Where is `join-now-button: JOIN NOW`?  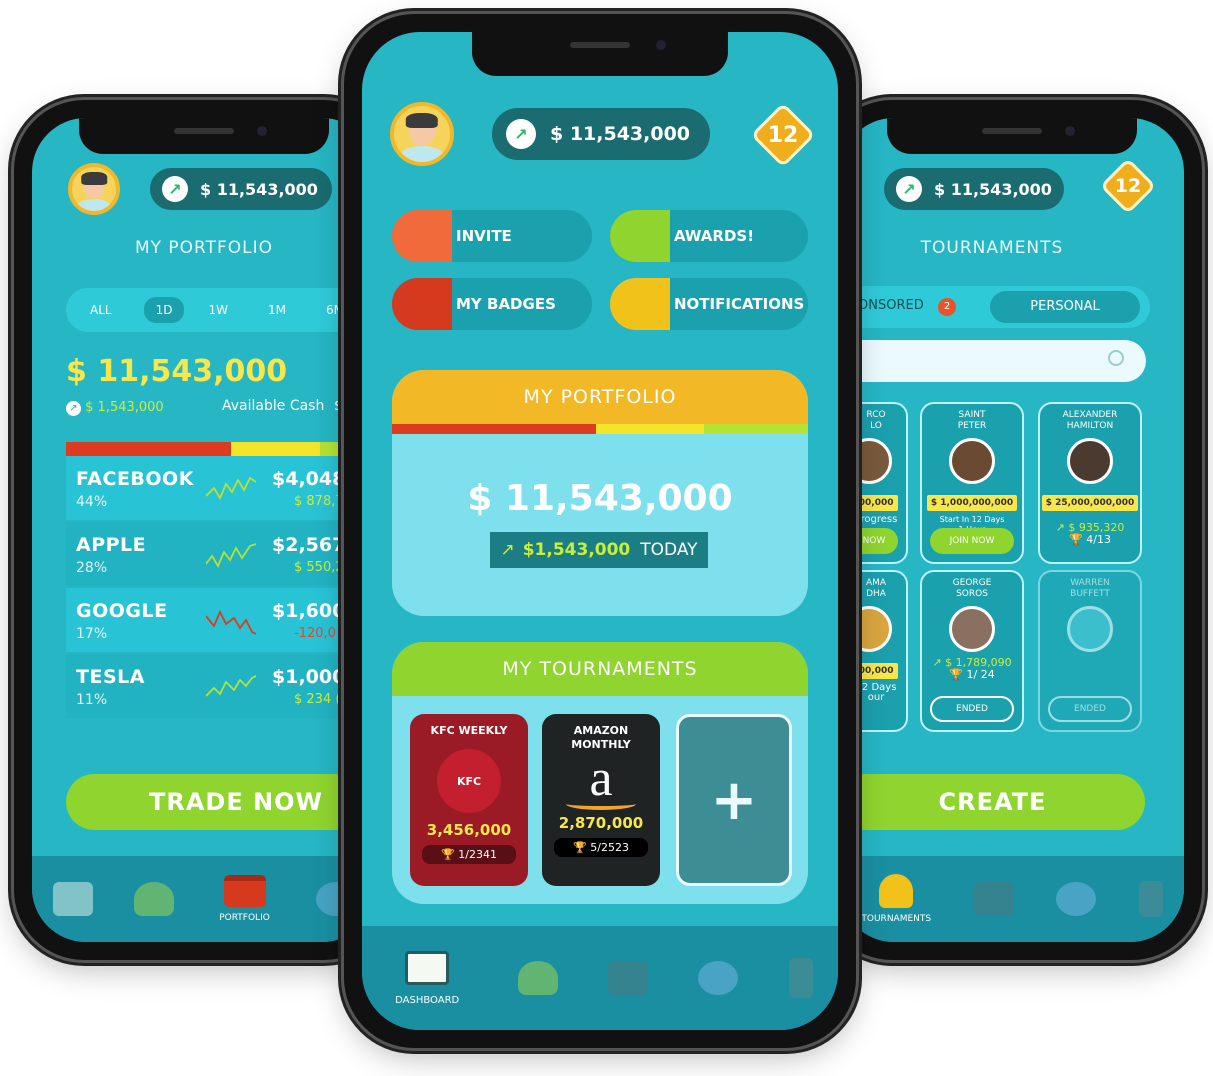 join-now-button: JOIN NOW is located at coordinates (972, 541).